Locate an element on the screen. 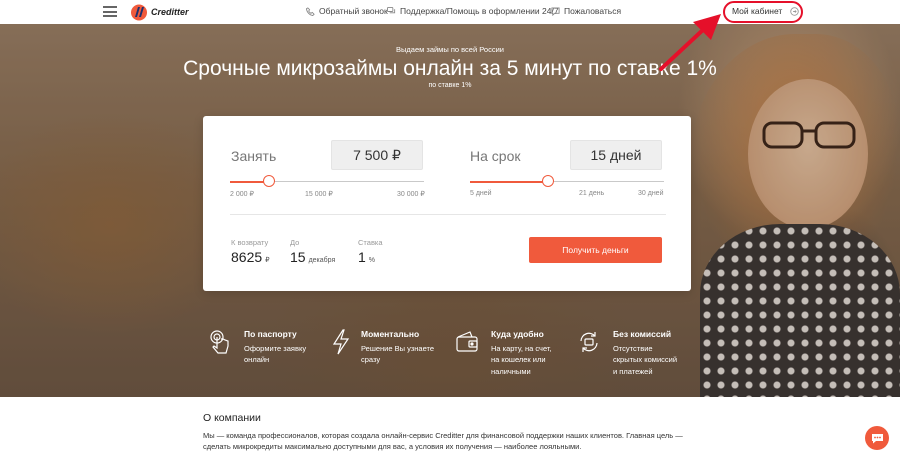 This screenshot has width=900, height=455. chat-bubbles-icon is located at coordinates (391, 9).